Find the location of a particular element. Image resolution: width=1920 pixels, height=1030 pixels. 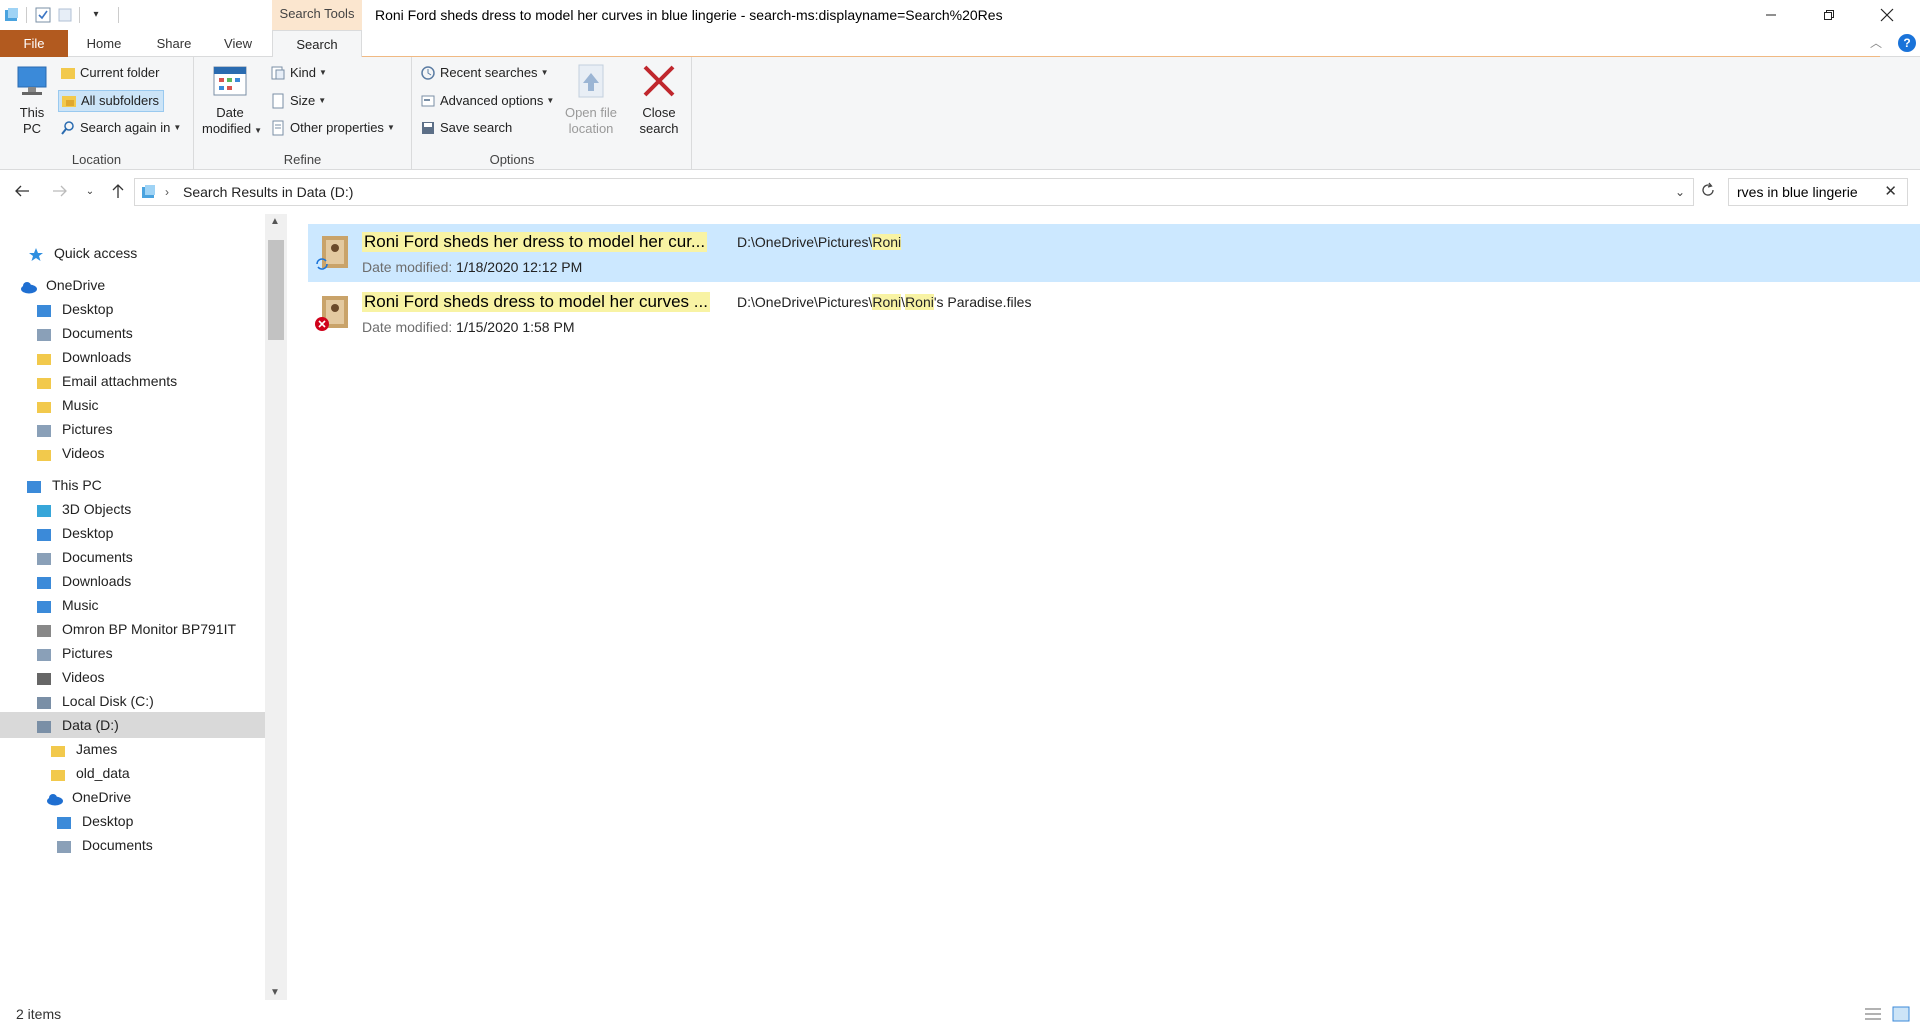

search-results-icon is located at coordinates (149, 193).